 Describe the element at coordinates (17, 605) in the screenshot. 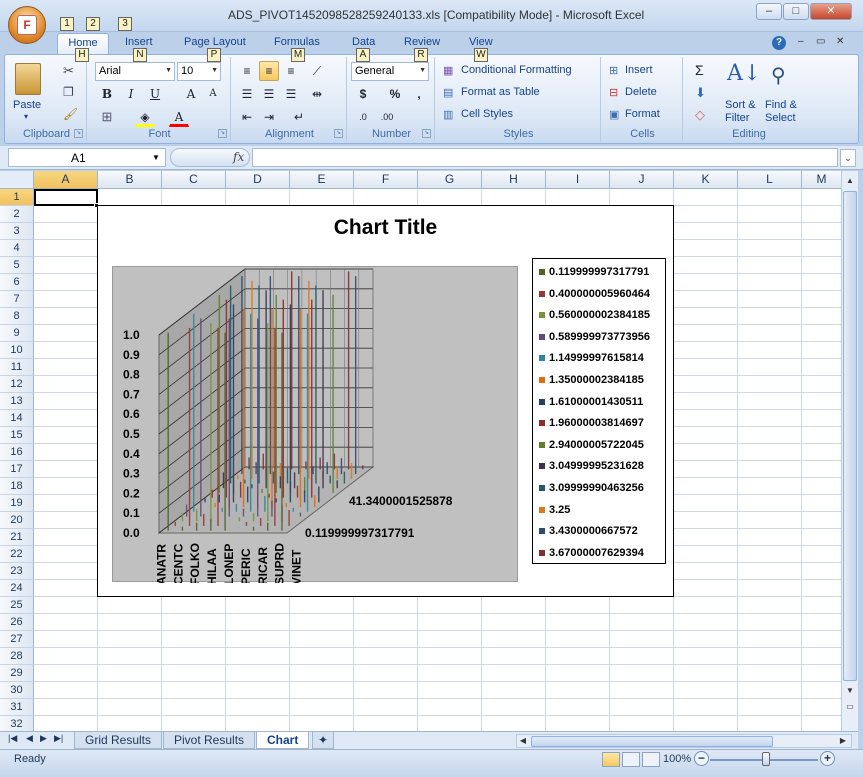

I see `row-header-25: 25` at that location.